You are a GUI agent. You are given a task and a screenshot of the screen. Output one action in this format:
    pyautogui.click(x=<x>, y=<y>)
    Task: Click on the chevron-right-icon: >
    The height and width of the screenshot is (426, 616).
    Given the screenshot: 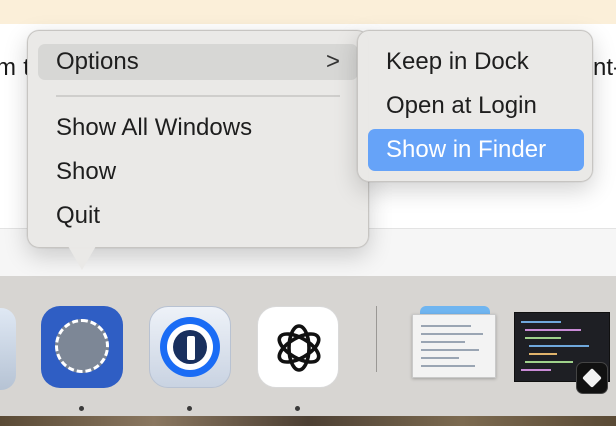 What is the action you would take?
    pyautogui.click(x=332, y=61)
    